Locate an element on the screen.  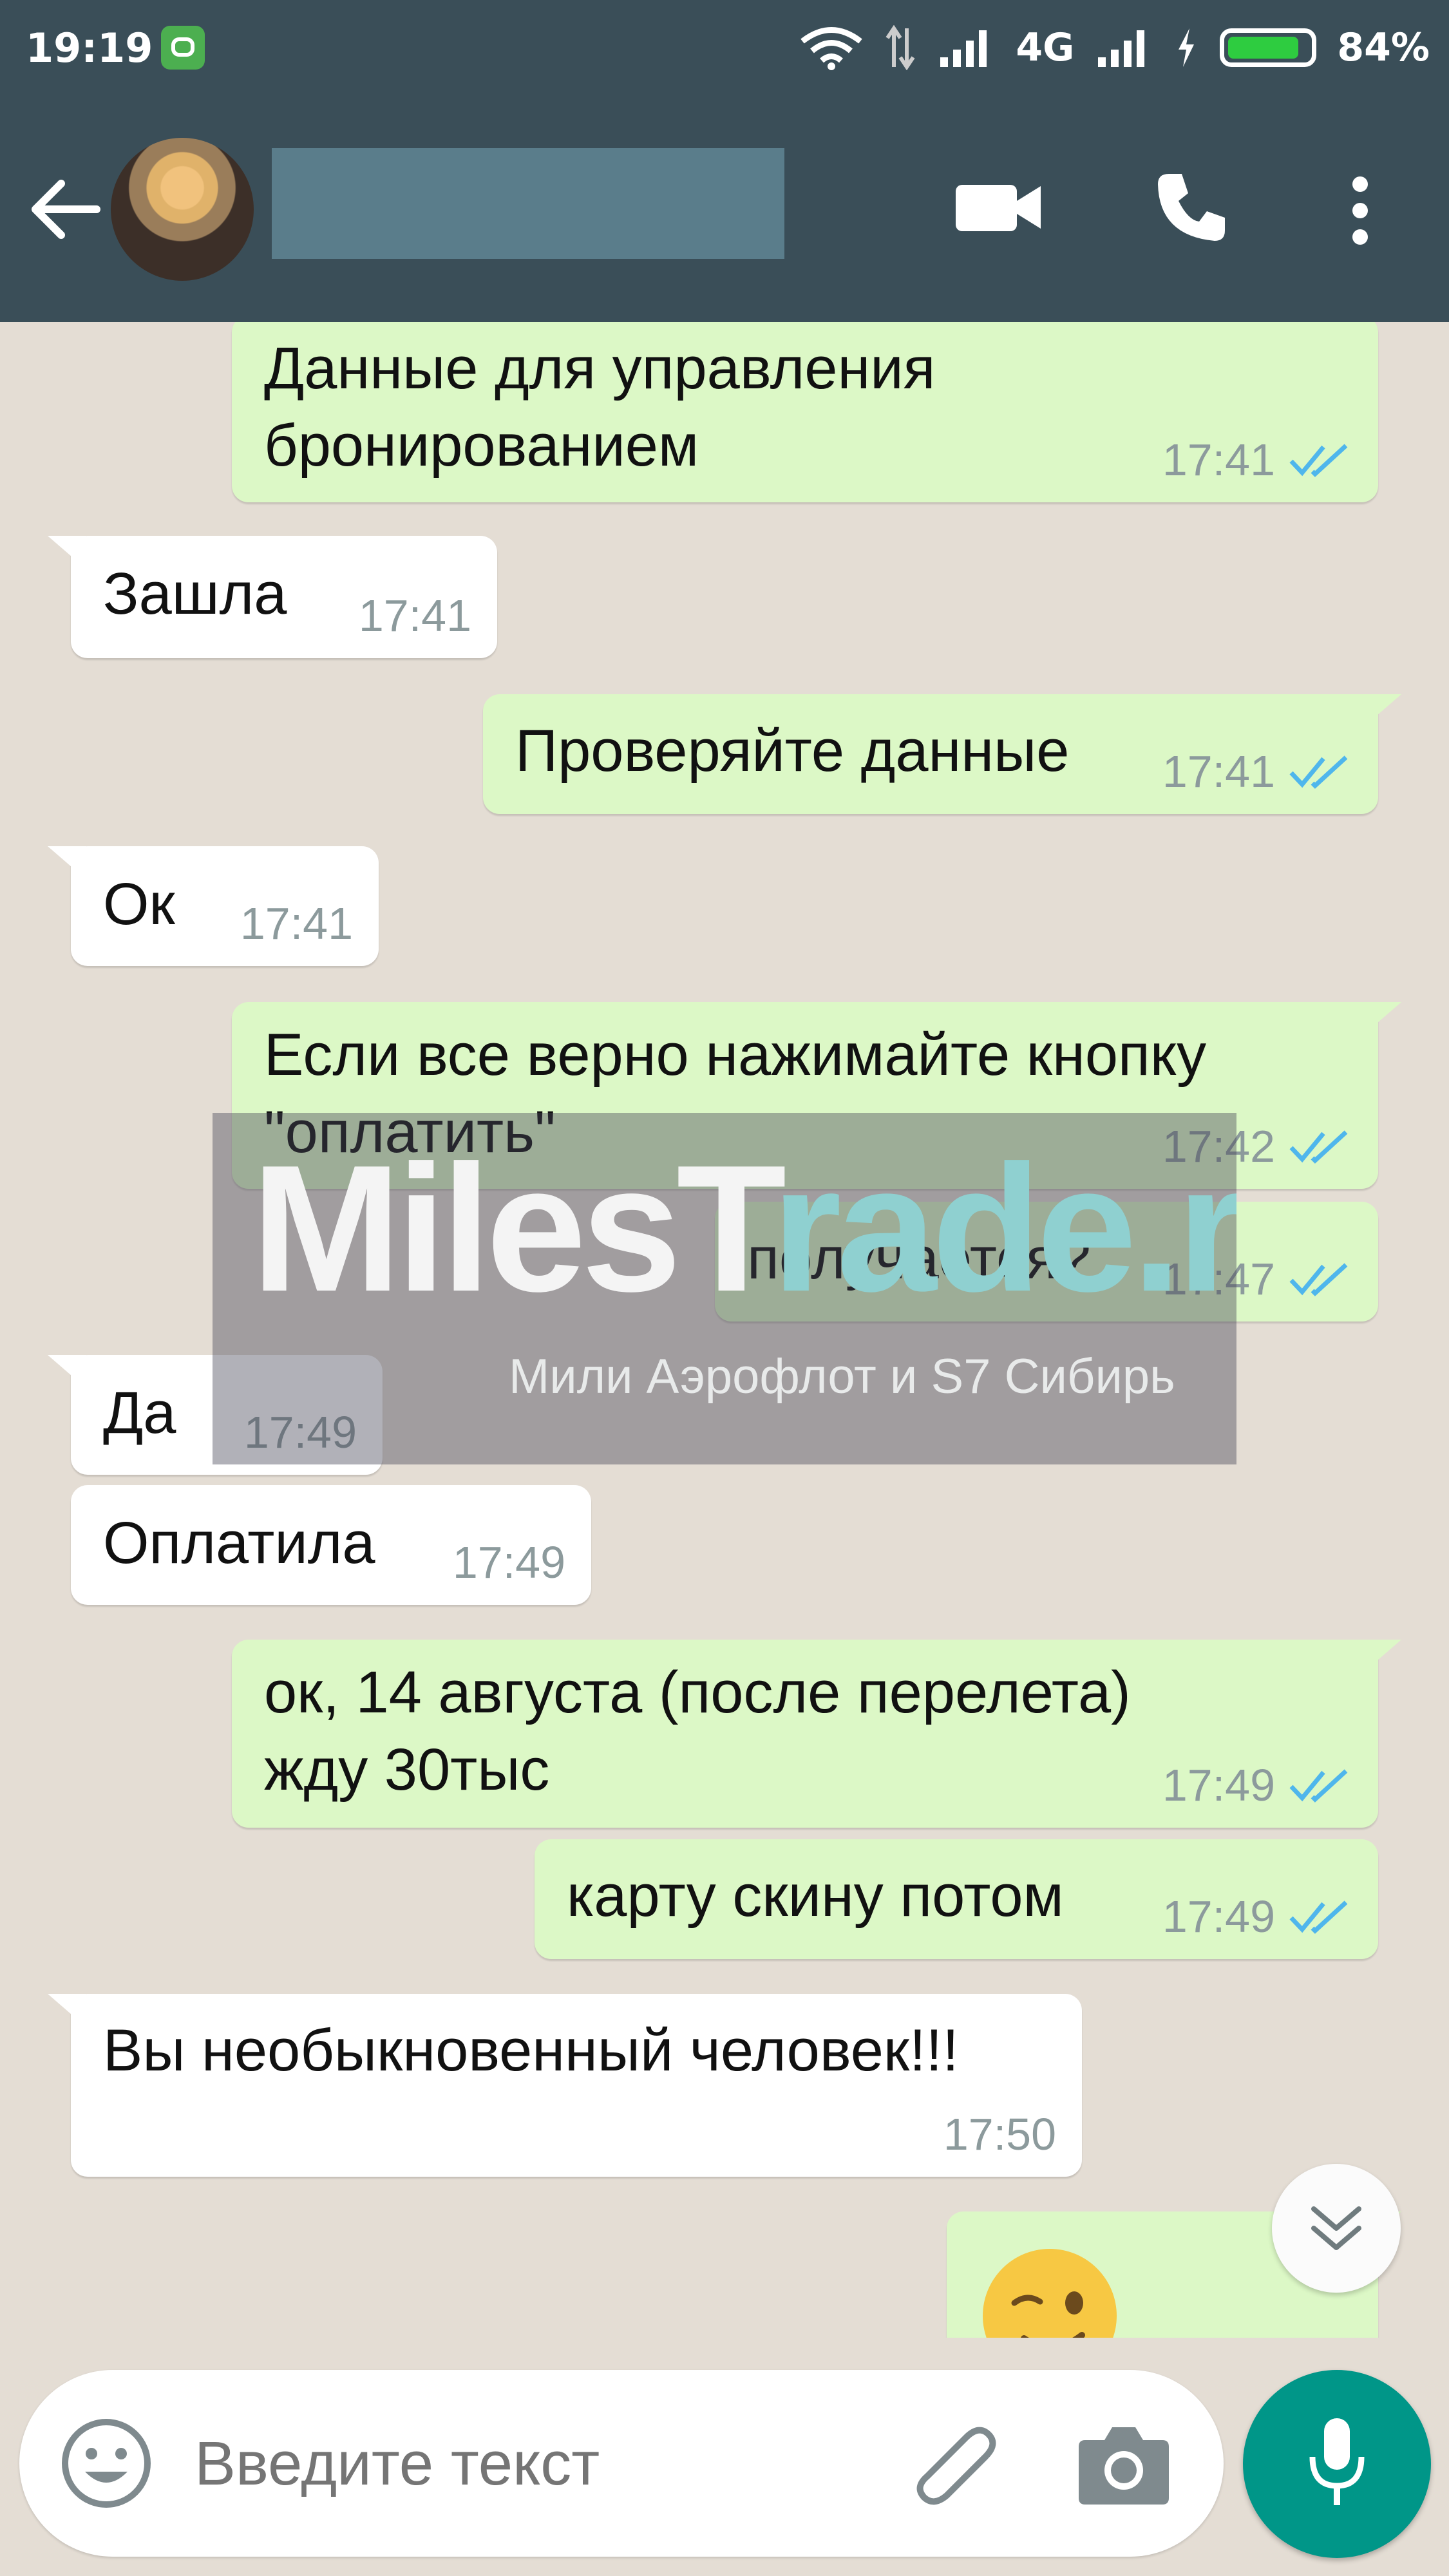
mic-button is located at coordinates (1337, 2464).